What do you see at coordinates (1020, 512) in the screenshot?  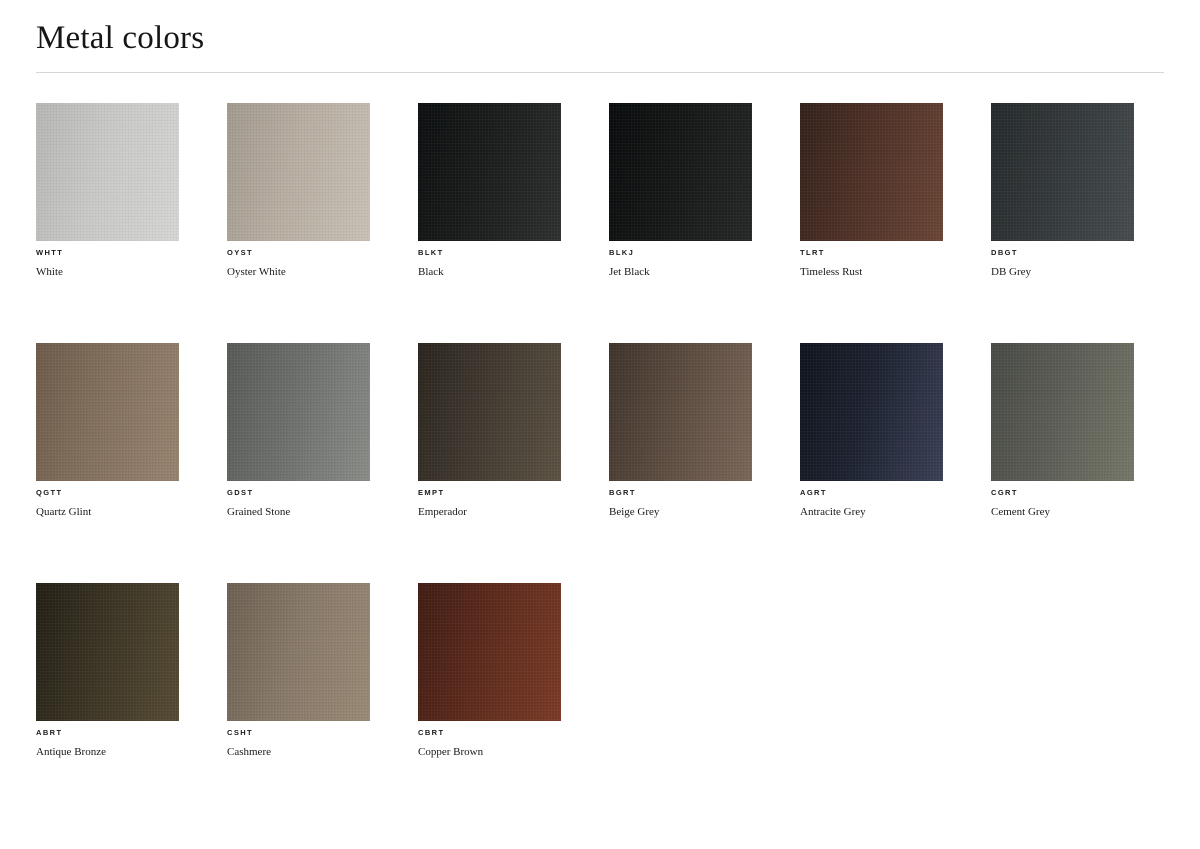 I see `swatch-name: Cement Grey` at bounding box center [1020, 512].